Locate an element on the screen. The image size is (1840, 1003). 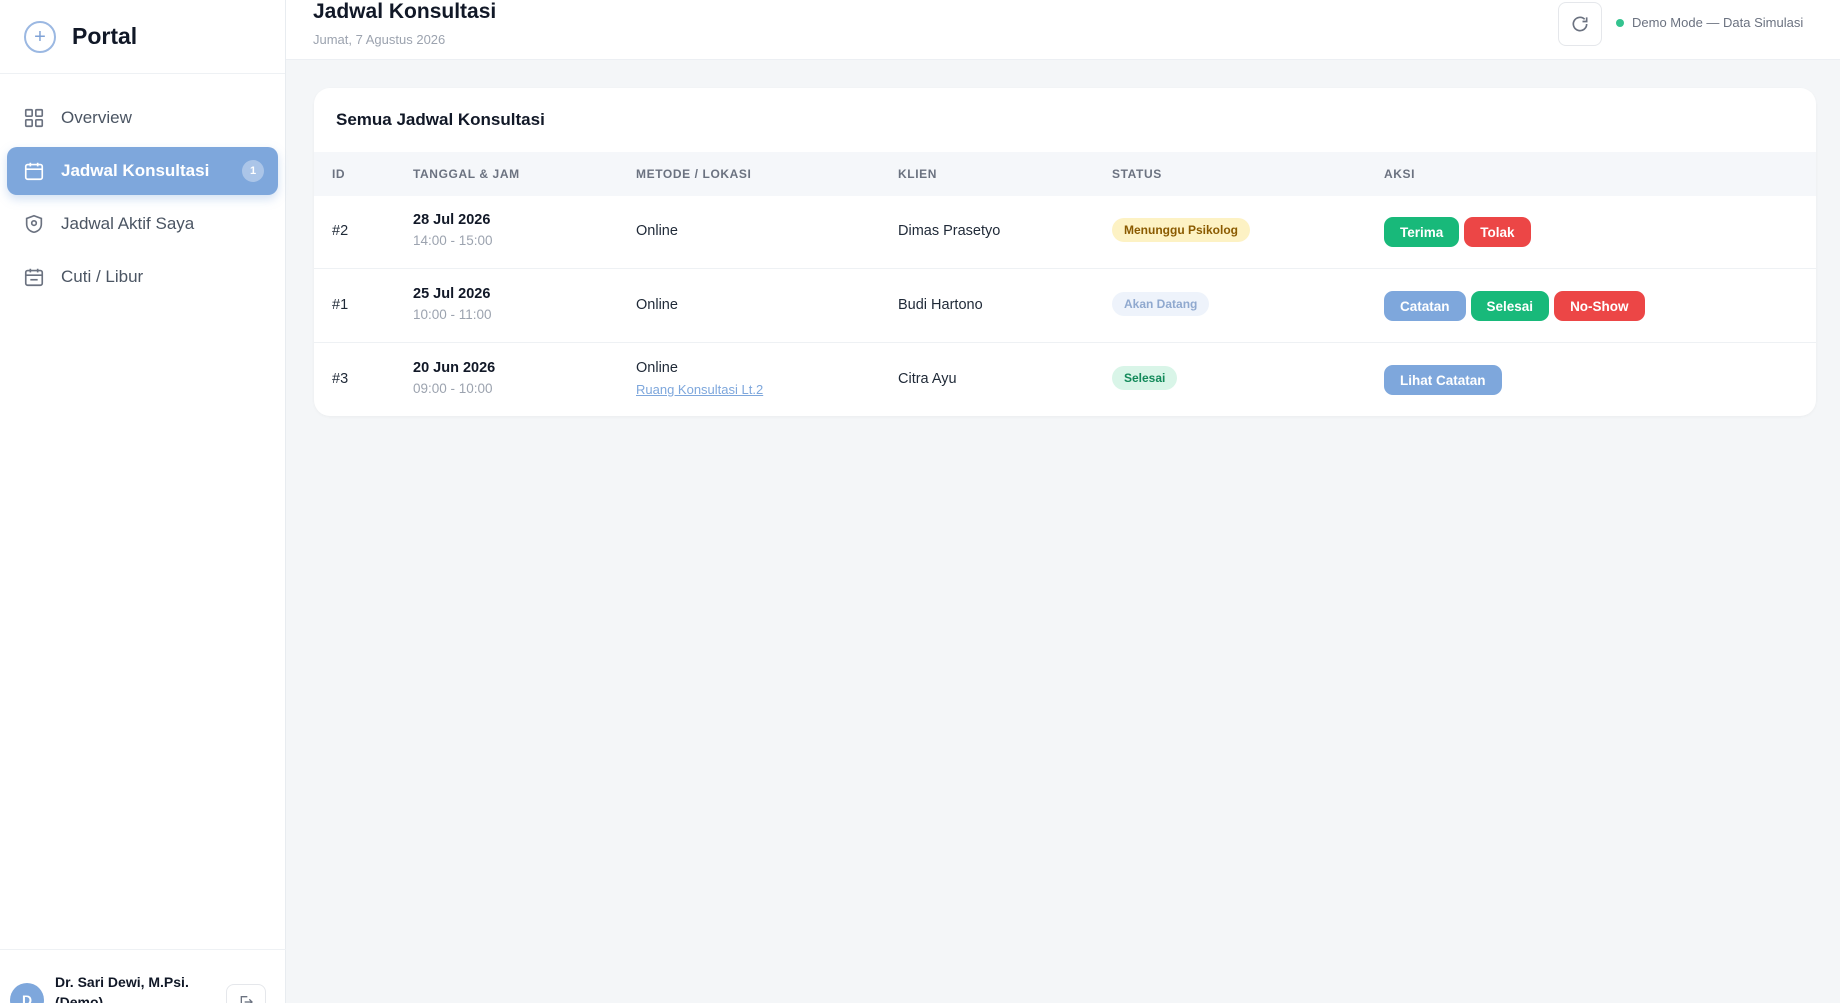
page-title: Jadwal Konsultasi is located at coordinates (405, 11).